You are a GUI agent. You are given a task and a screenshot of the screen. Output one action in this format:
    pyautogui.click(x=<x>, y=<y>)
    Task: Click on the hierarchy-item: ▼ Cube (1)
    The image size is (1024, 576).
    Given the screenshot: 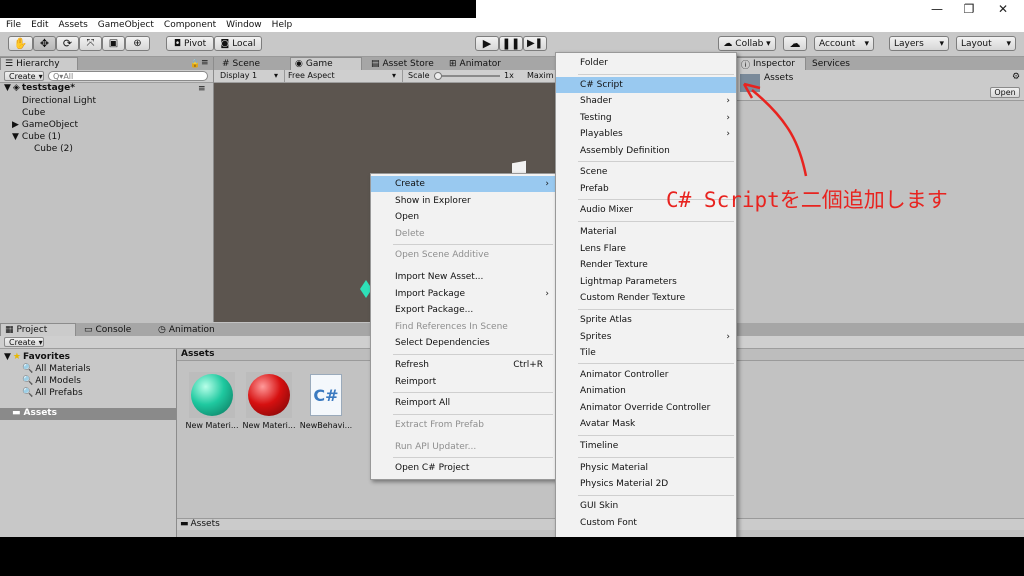 What is the action you would take?
    pyautogui.click(x=36, y=137)
    